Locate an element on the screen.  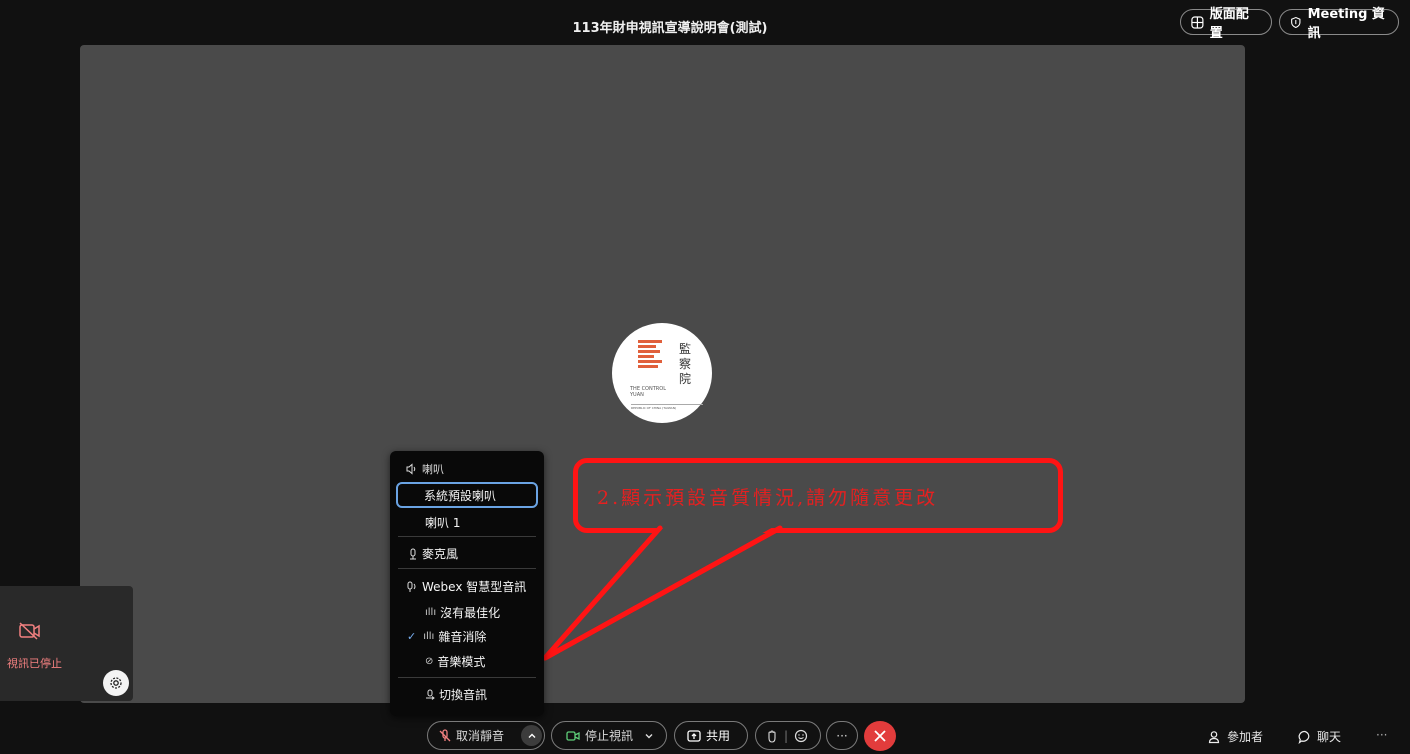
smart-audio-section-label: Webex 智慧型音訊 is located at coordinates (474, 587).